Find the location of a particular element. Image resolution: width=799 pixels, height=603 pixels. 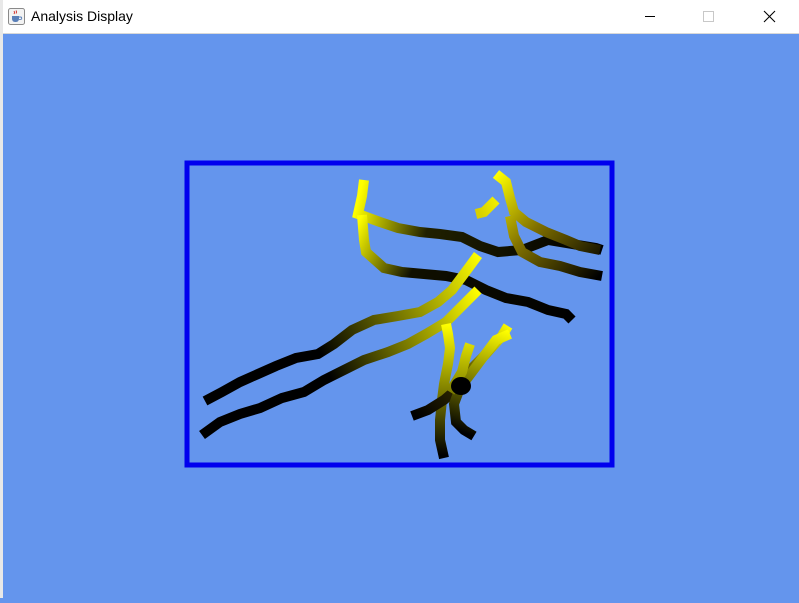

maximize-button is located at coordinates (708, 16).